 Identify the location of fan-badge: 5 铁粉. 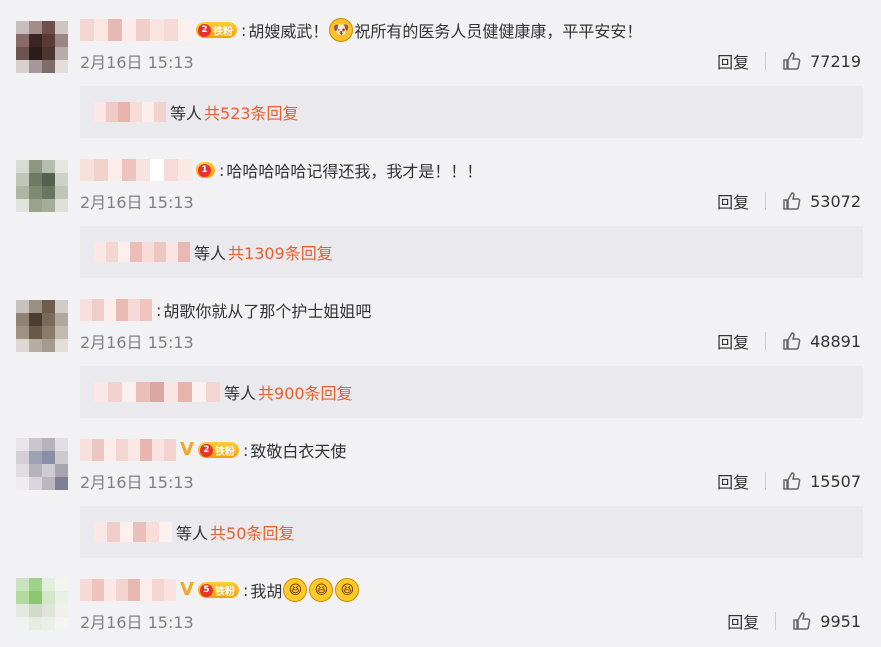
(218, 590).